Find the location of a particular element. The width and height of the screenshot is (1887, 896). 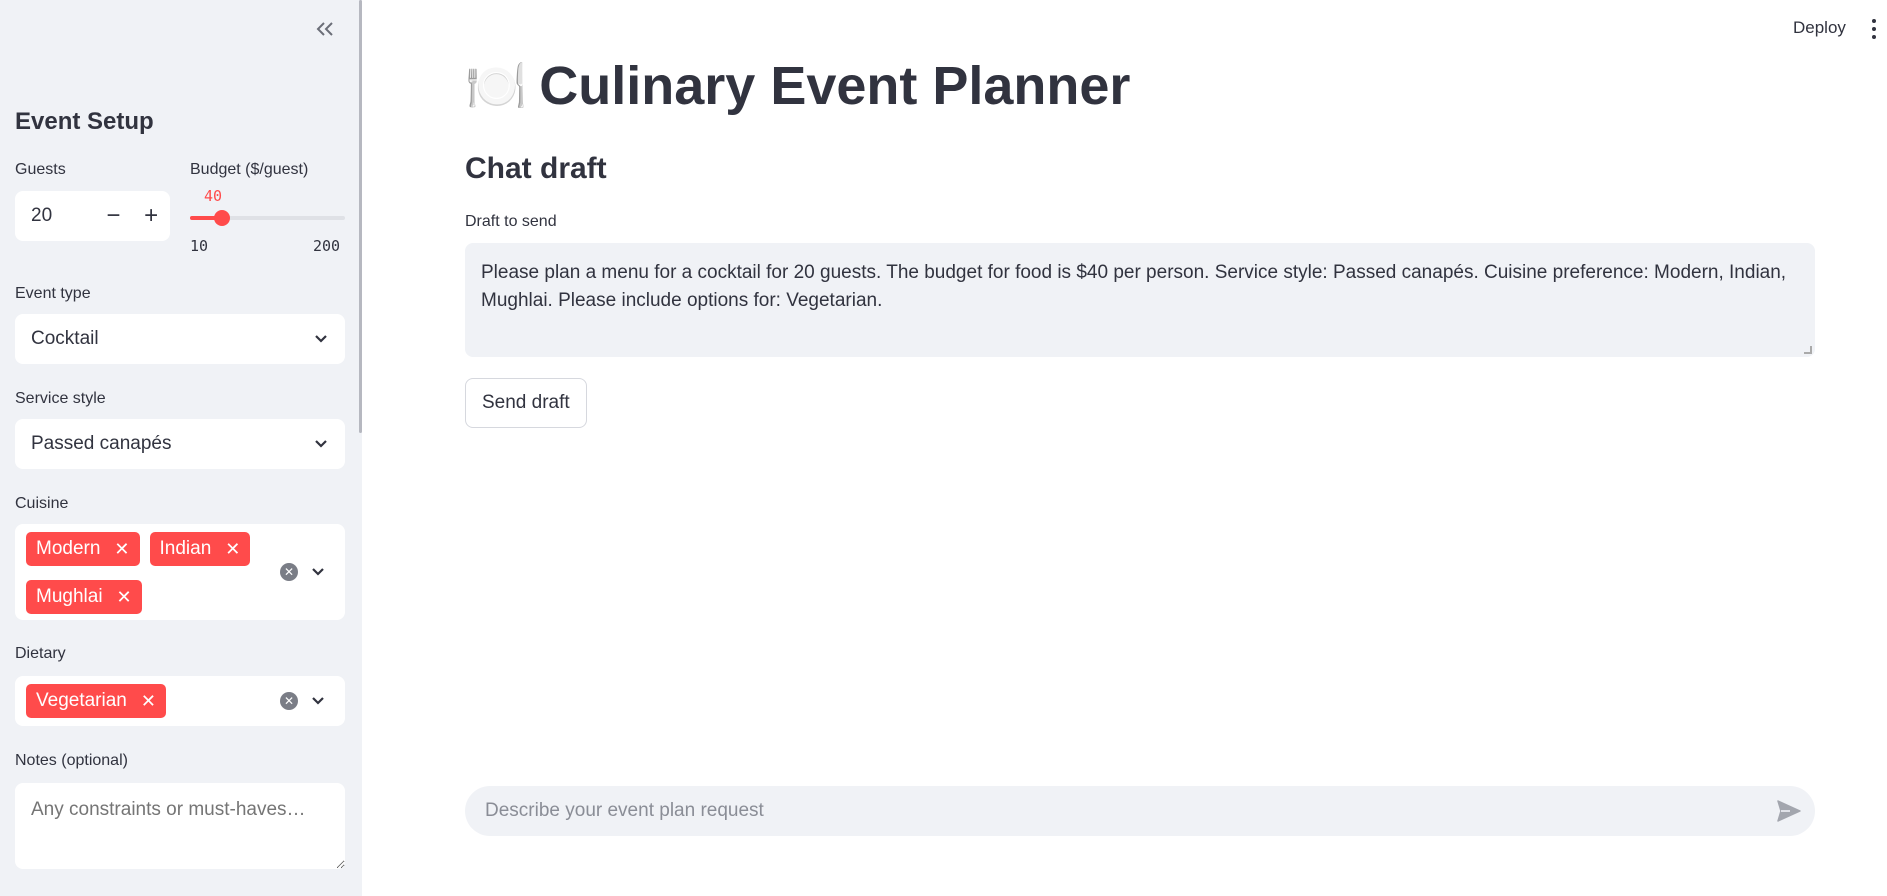

cuisine-tag: Mughlai ✕ is located at coordinates (84, 597).